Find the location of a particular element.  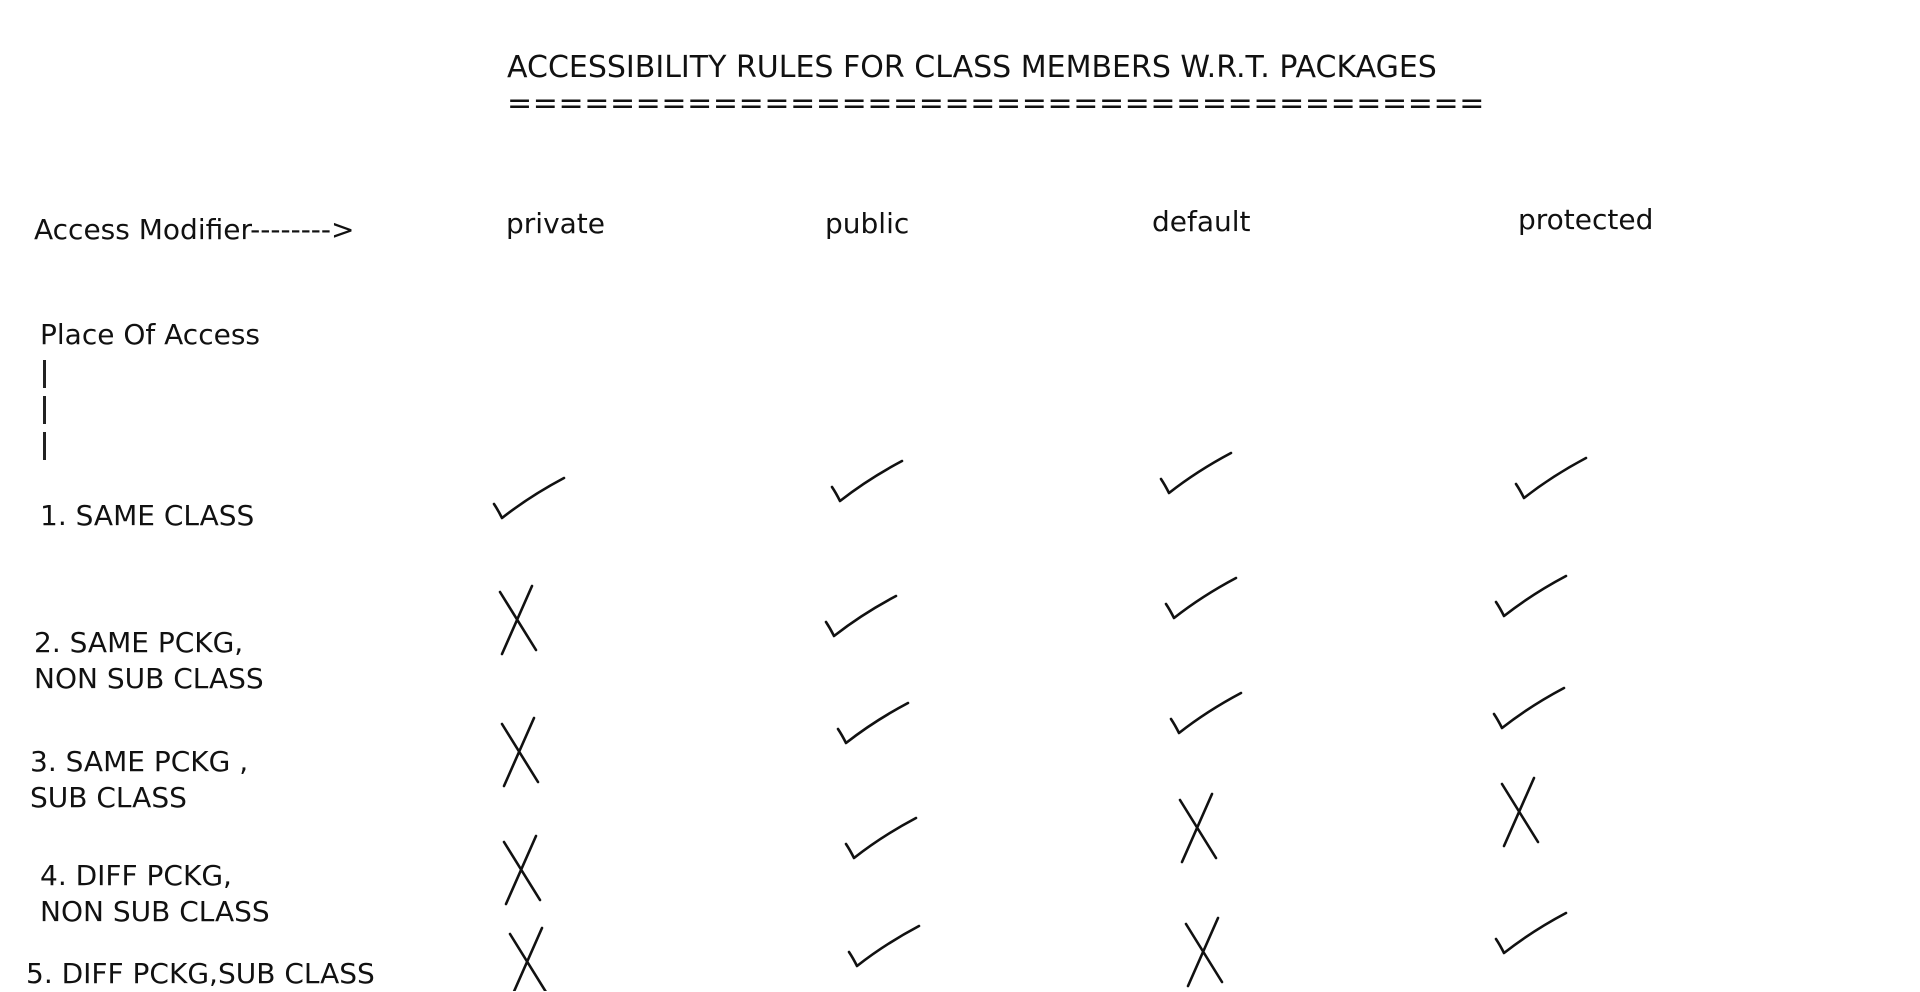

check-mark-icon-row5-public is located at coordinates (884, 946).